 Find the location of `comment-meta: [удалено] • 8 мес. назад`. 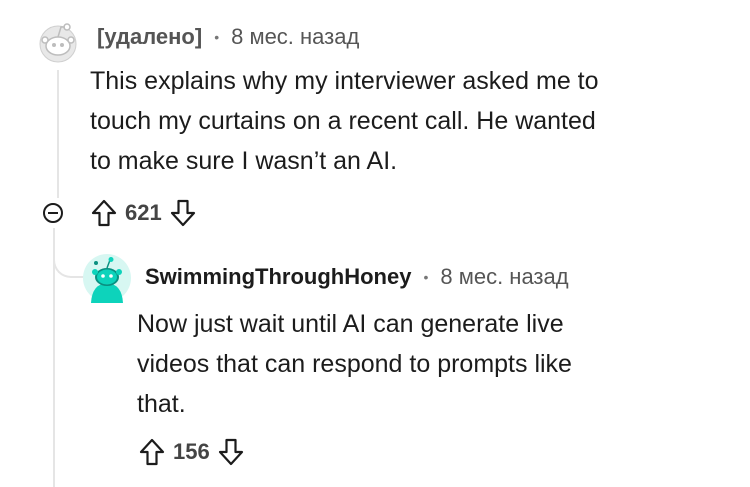

comment-meta: [удалено] • 8 мес. назад is located at coordinates (228, 37).